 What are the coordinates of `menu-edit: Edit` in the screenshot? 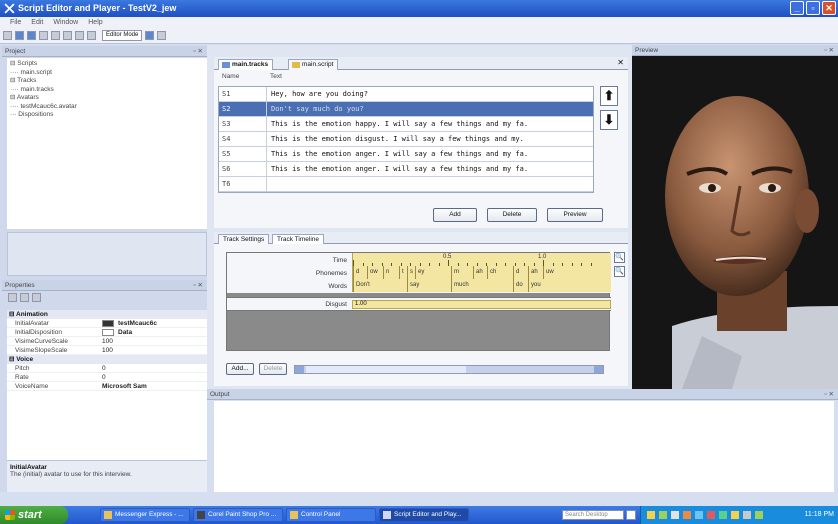 It's located at (37, 22).